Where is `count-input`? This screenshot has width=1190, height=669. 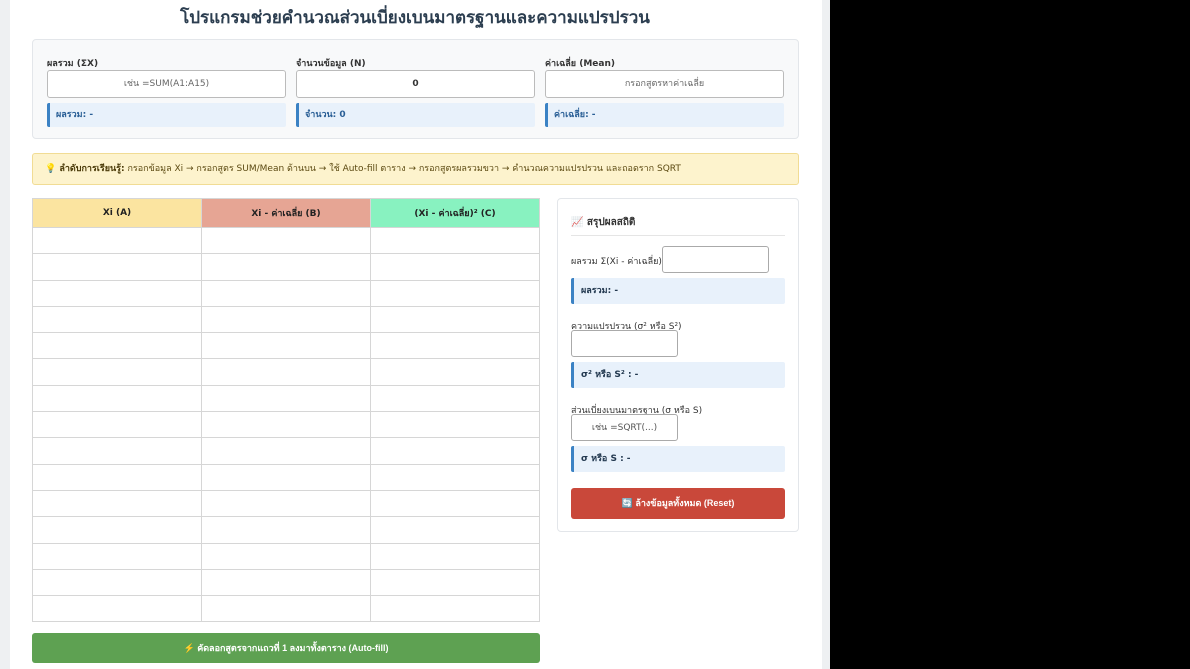
count-input is located at coordinates (415, 84).